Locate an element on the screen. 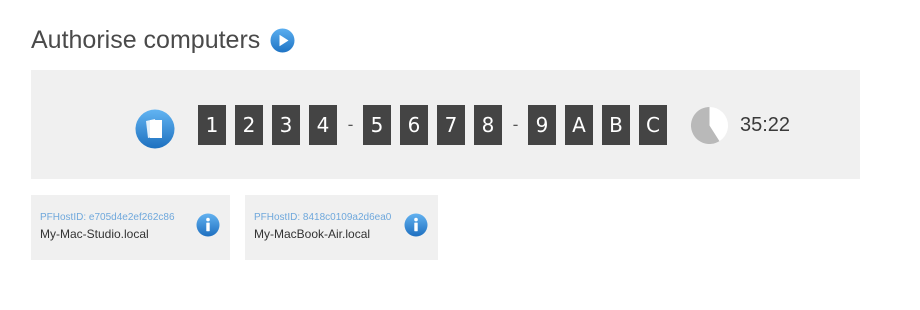 Image resolution: width=920 pixels, height=310 pixels. host-name: My-Mac-Studio.local is located at coordinates (94, 234).